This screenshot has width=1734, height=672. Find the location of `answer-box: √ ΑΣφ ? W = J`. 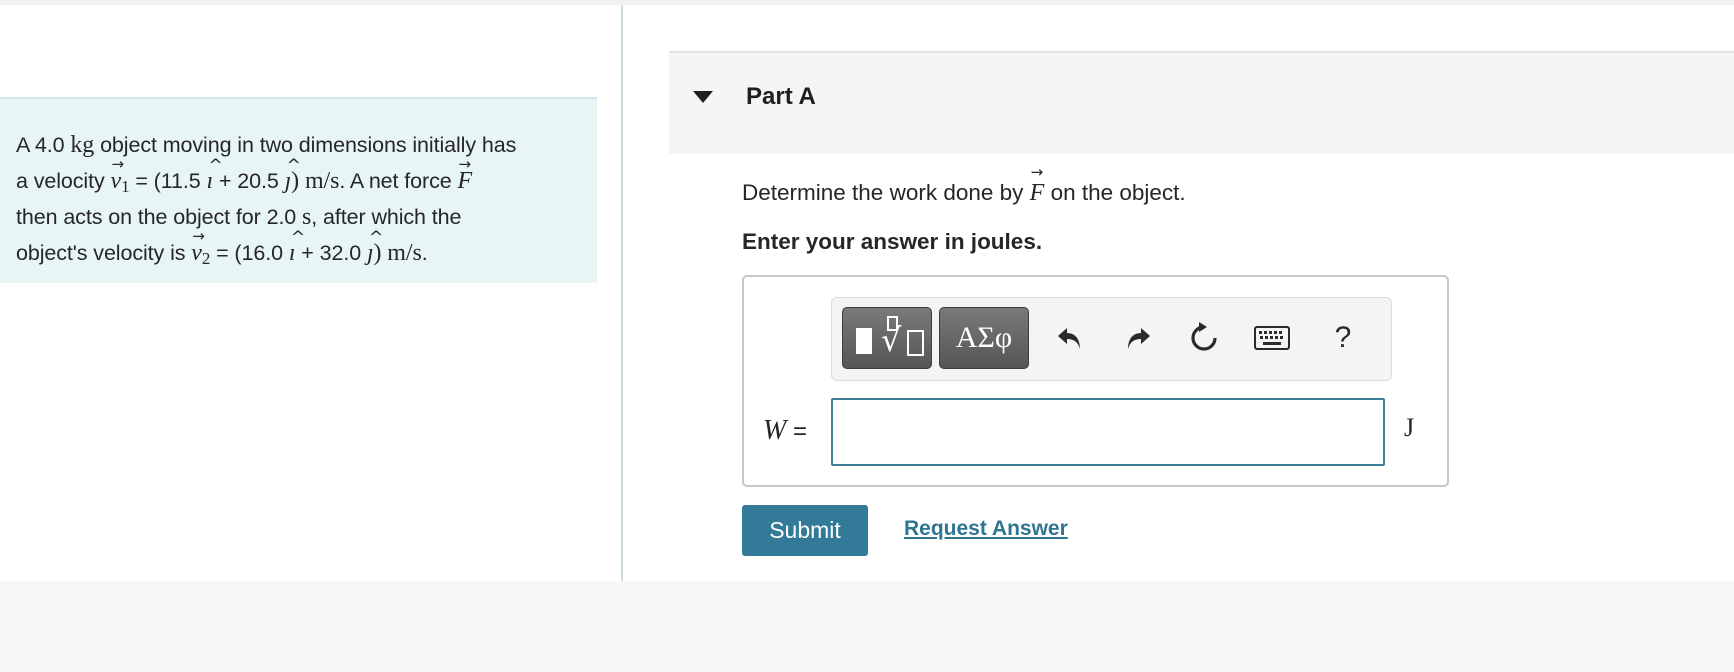

answer-box: √ ΑΣφ ? W = J is located at coordinates (1095, 381).